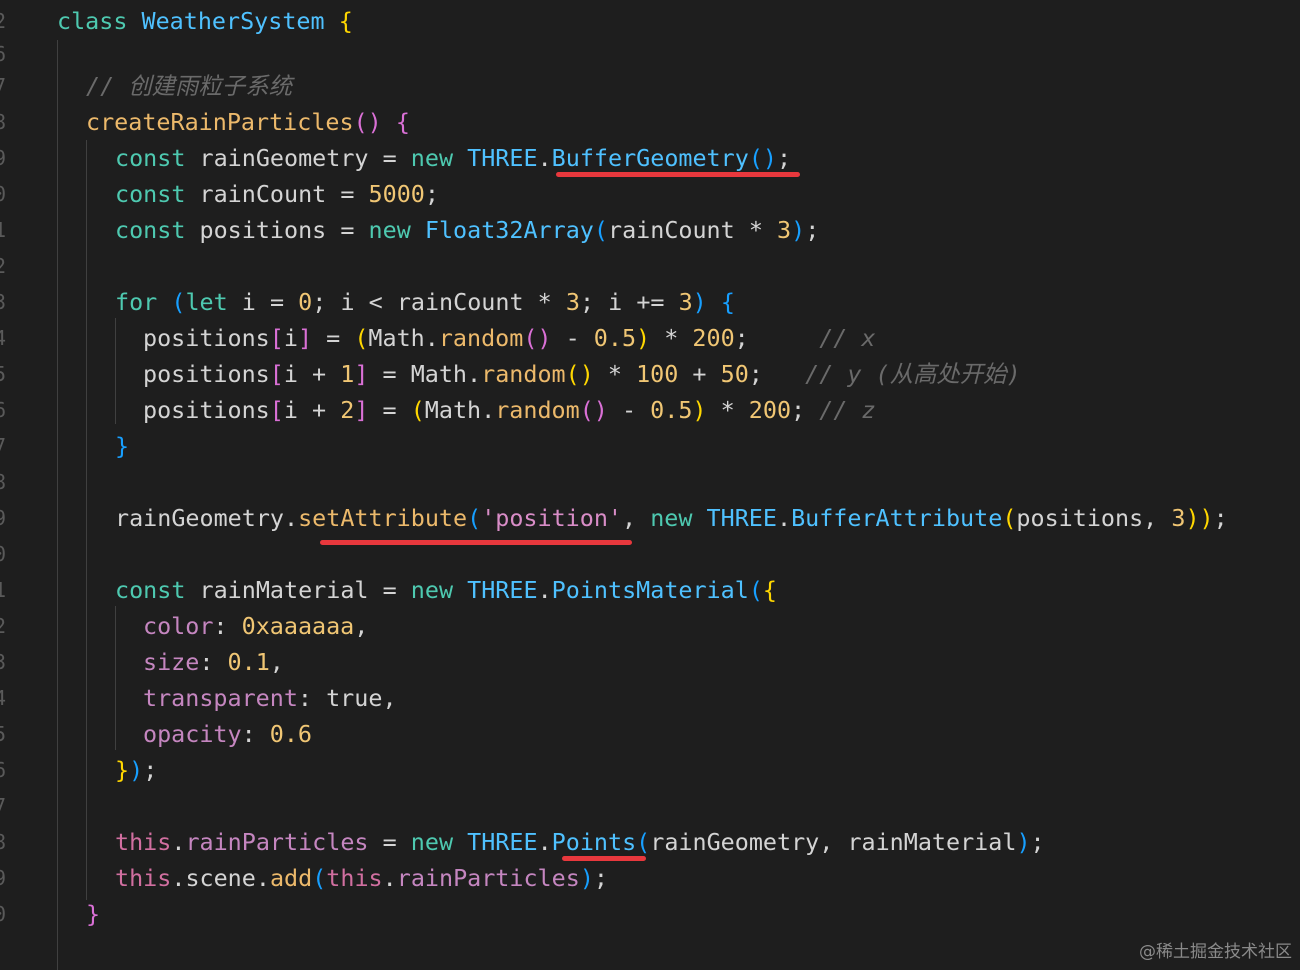  Describe the element at coordinates (189, 86) in the screenshot. I see `code-comment: // 创建雨粒子系统` at that location.